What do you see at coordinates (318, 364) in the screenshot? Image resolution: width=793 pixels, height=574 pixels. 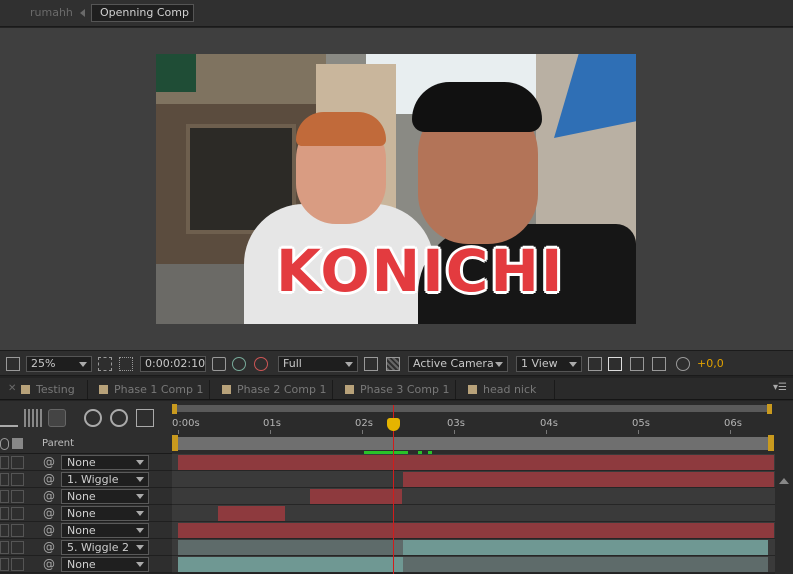 I see `resolution-dropdown: Full` at bounding box center [318, 364].